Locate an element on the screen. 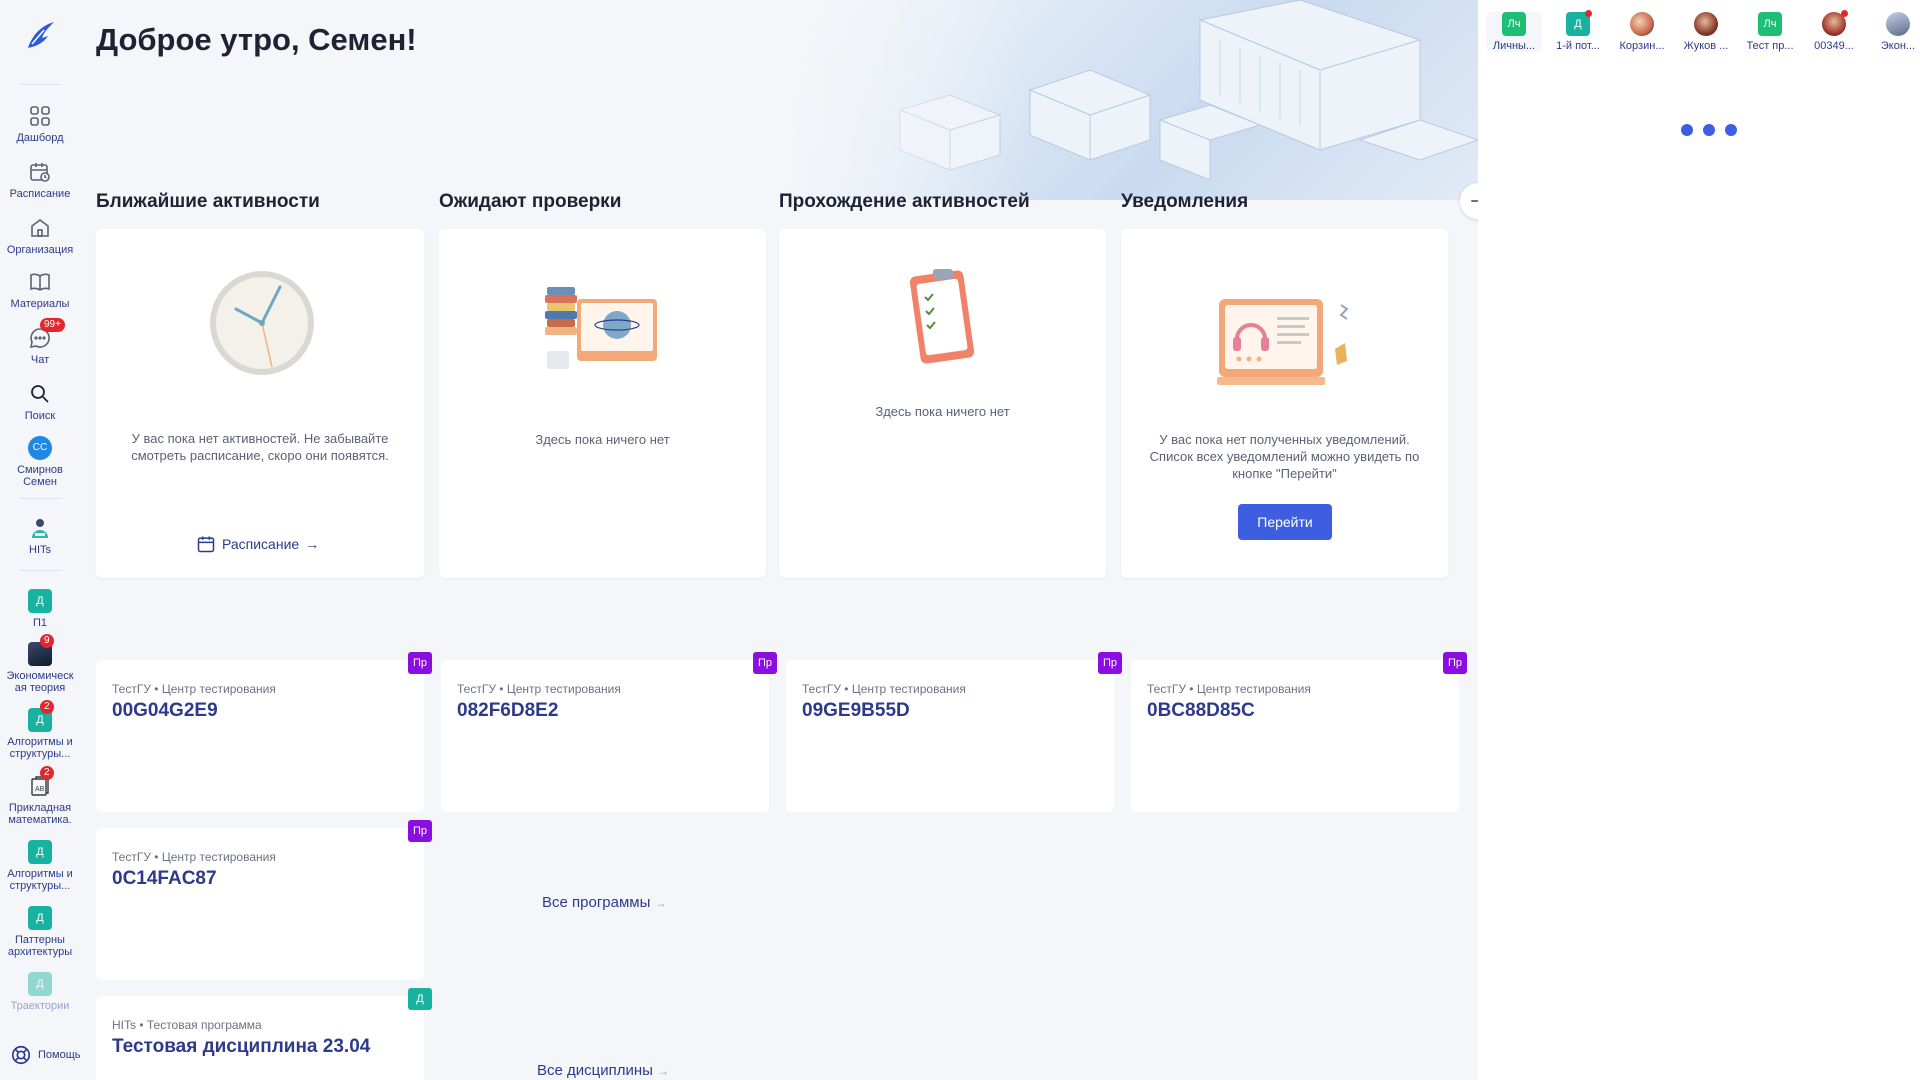 This screenshot has height=1080, width=1920. nav-schedule: Расписание is located at coordinates (40, 180).